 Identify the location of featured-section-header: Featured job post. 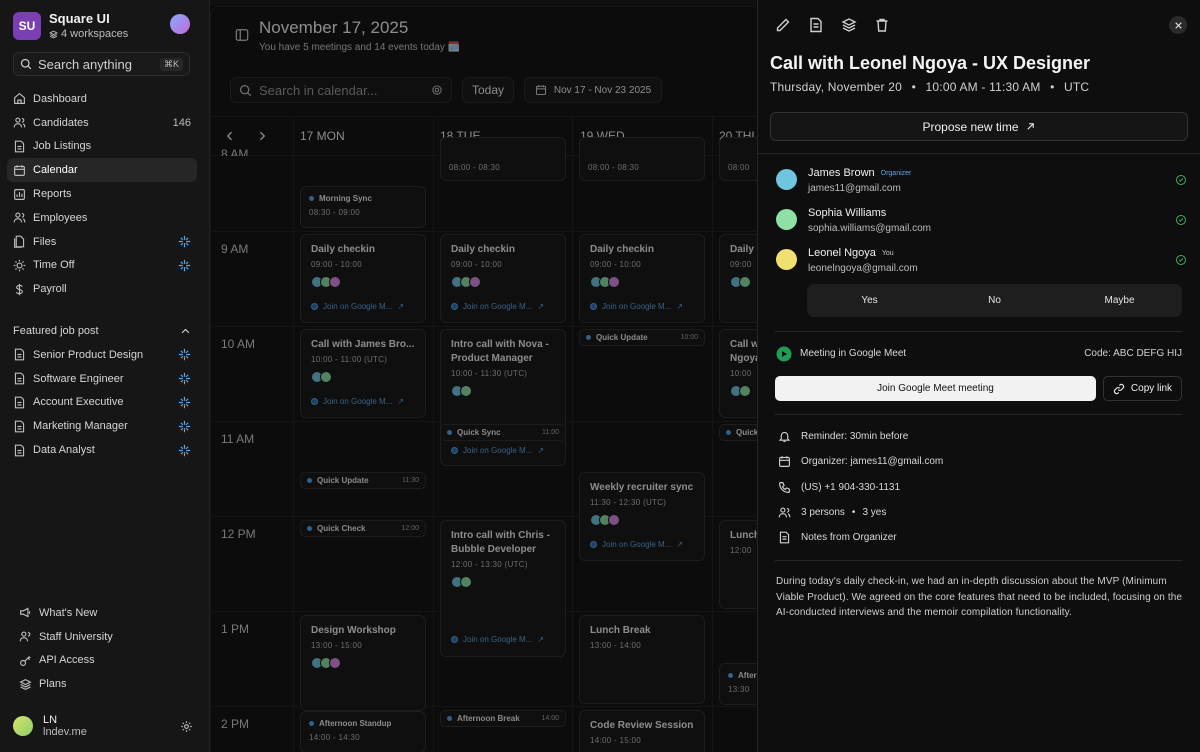
(102, 331).